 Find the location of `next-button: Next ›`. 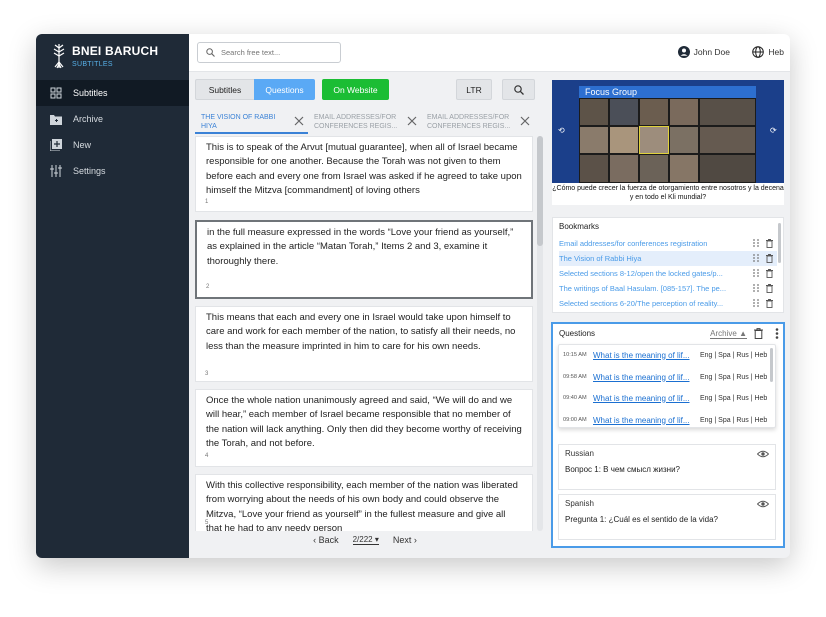

next-button: Next › is located at coordinates (405, 540).